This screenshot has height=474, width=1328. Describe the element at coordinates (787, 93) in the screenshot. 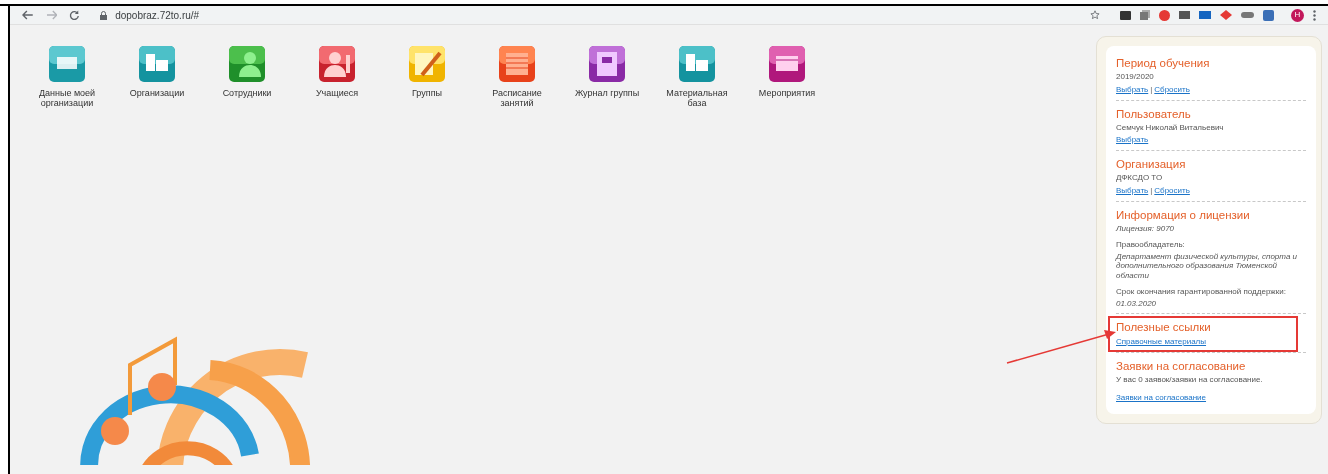

I see `tile-link: Мероприятия` at that location.